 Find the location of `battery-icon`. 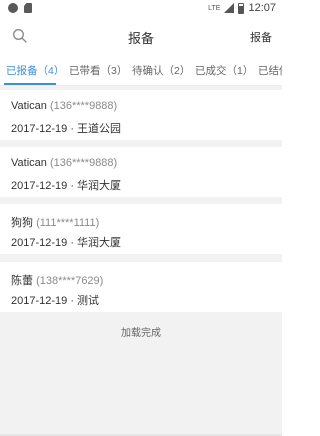

battery-icon is located at coordinates (241, 8).